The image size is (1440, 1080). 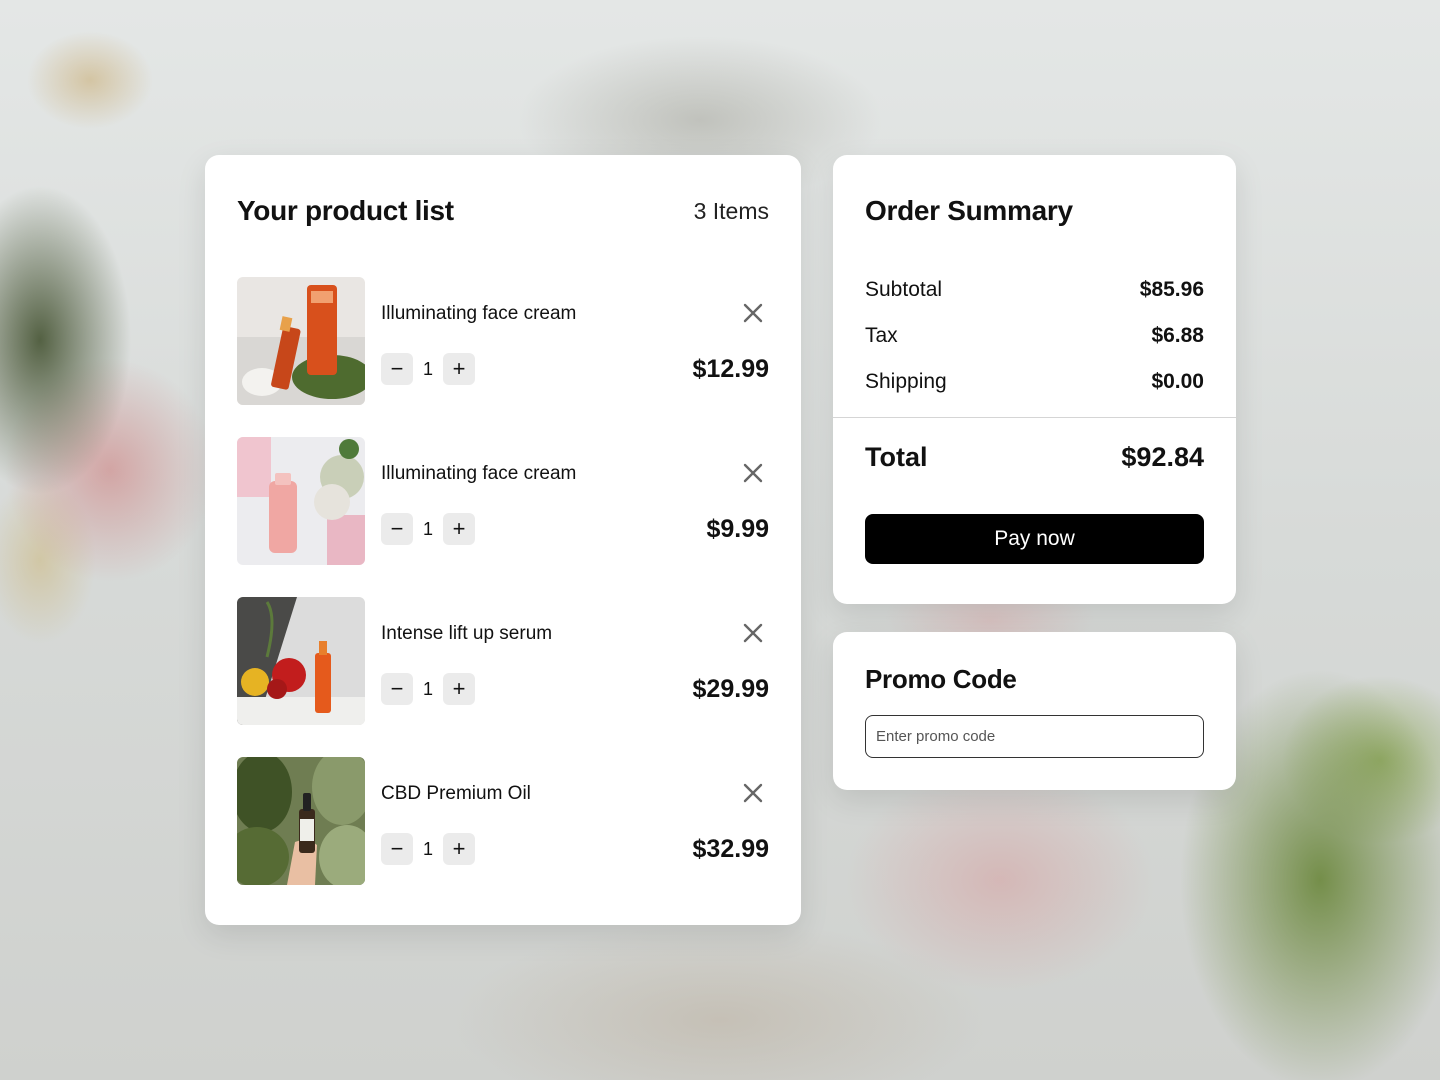 I want to click on pink-bottle-flowers-image, so click(x=301, y=501).